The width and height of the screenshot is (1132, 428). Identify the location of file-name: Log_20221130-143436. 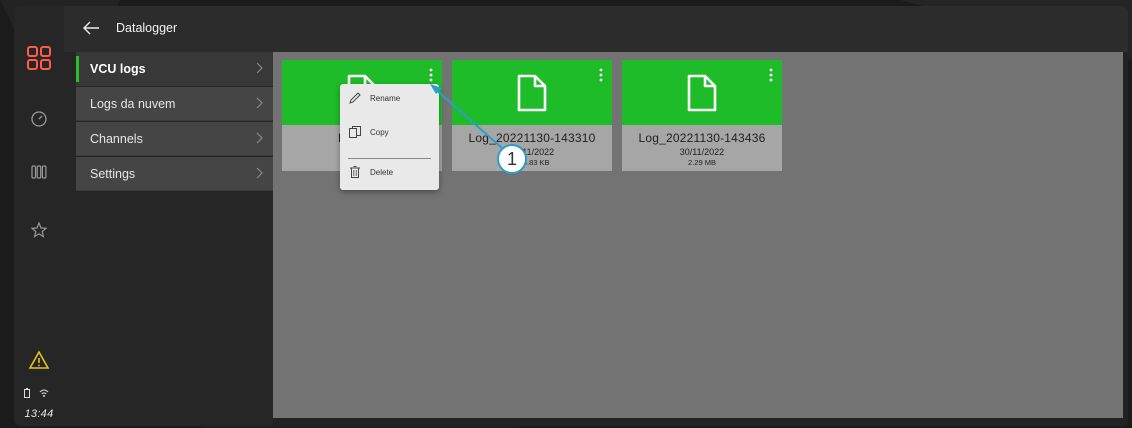
(702, 138).